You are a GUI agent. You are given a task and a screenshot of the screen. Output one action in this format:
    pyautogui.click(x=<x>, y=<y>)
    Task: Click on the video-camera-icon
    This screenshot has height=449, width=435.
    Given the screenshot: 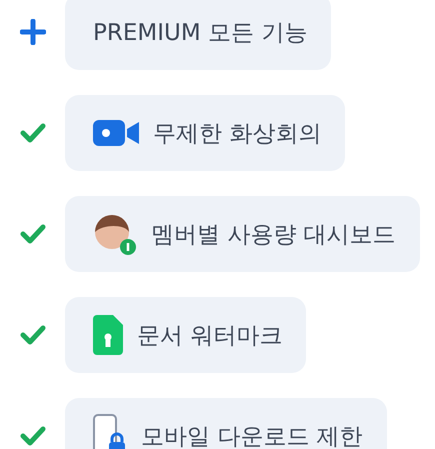 What is the action you would take?
    pyautogui.click(x=116, y=133)
    